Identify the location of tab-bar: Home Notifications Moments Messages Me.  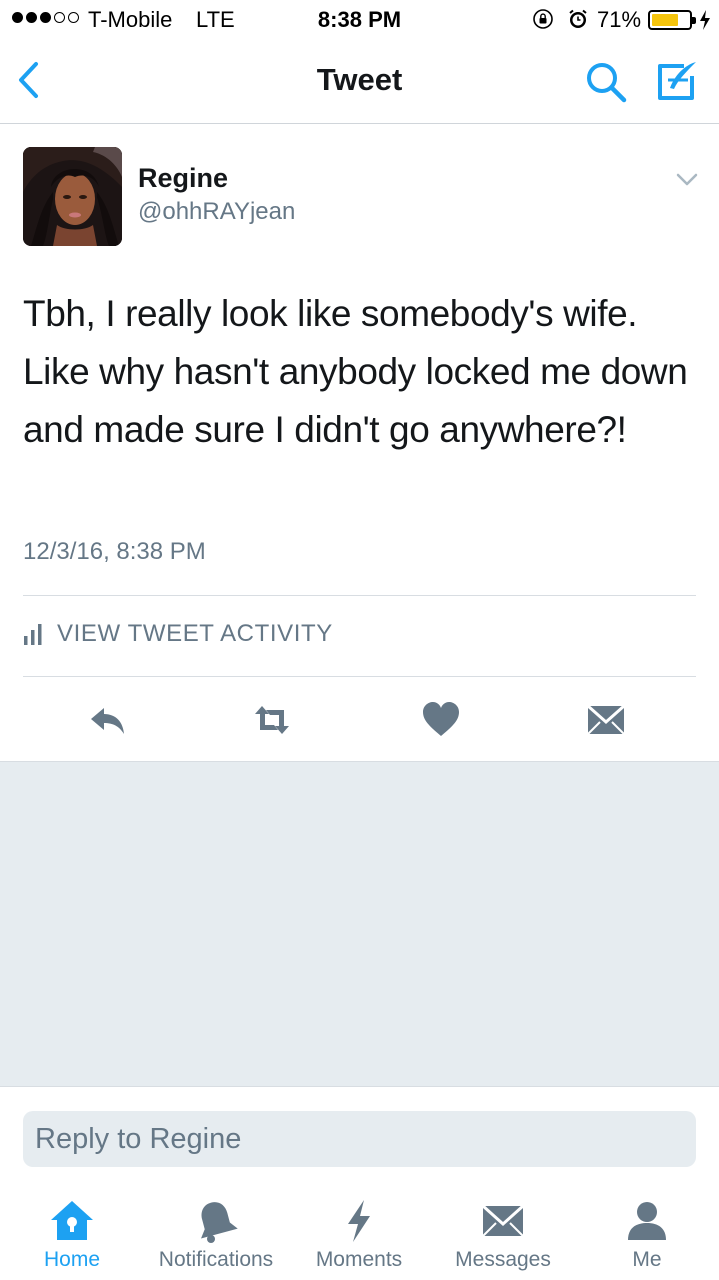
(359, 1234).